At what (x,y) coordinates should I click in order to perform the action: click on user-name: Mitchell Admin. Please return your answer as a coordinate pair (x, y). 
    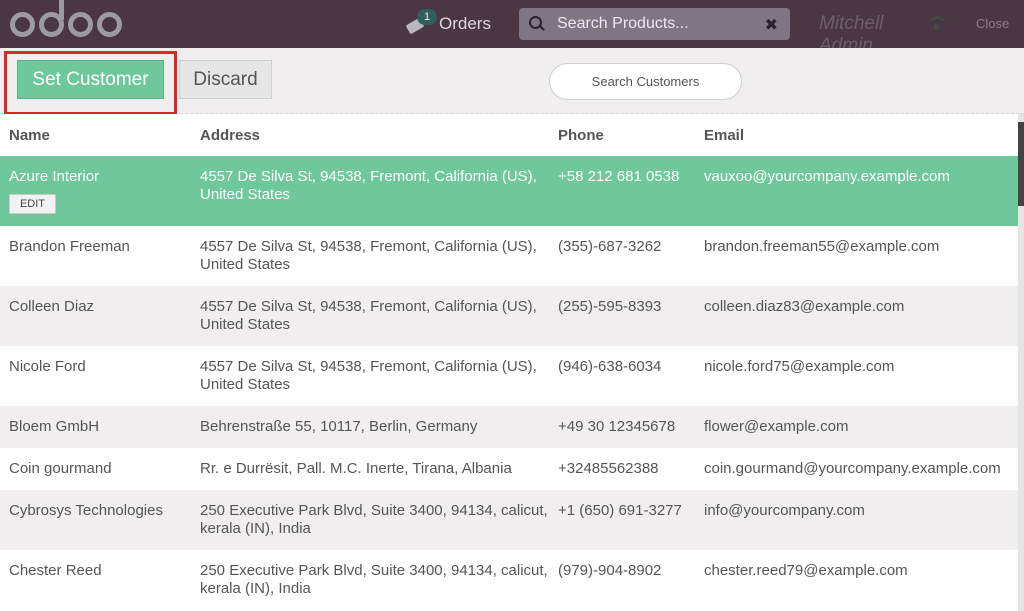
    Looking at the image, I should click on (851, 30).